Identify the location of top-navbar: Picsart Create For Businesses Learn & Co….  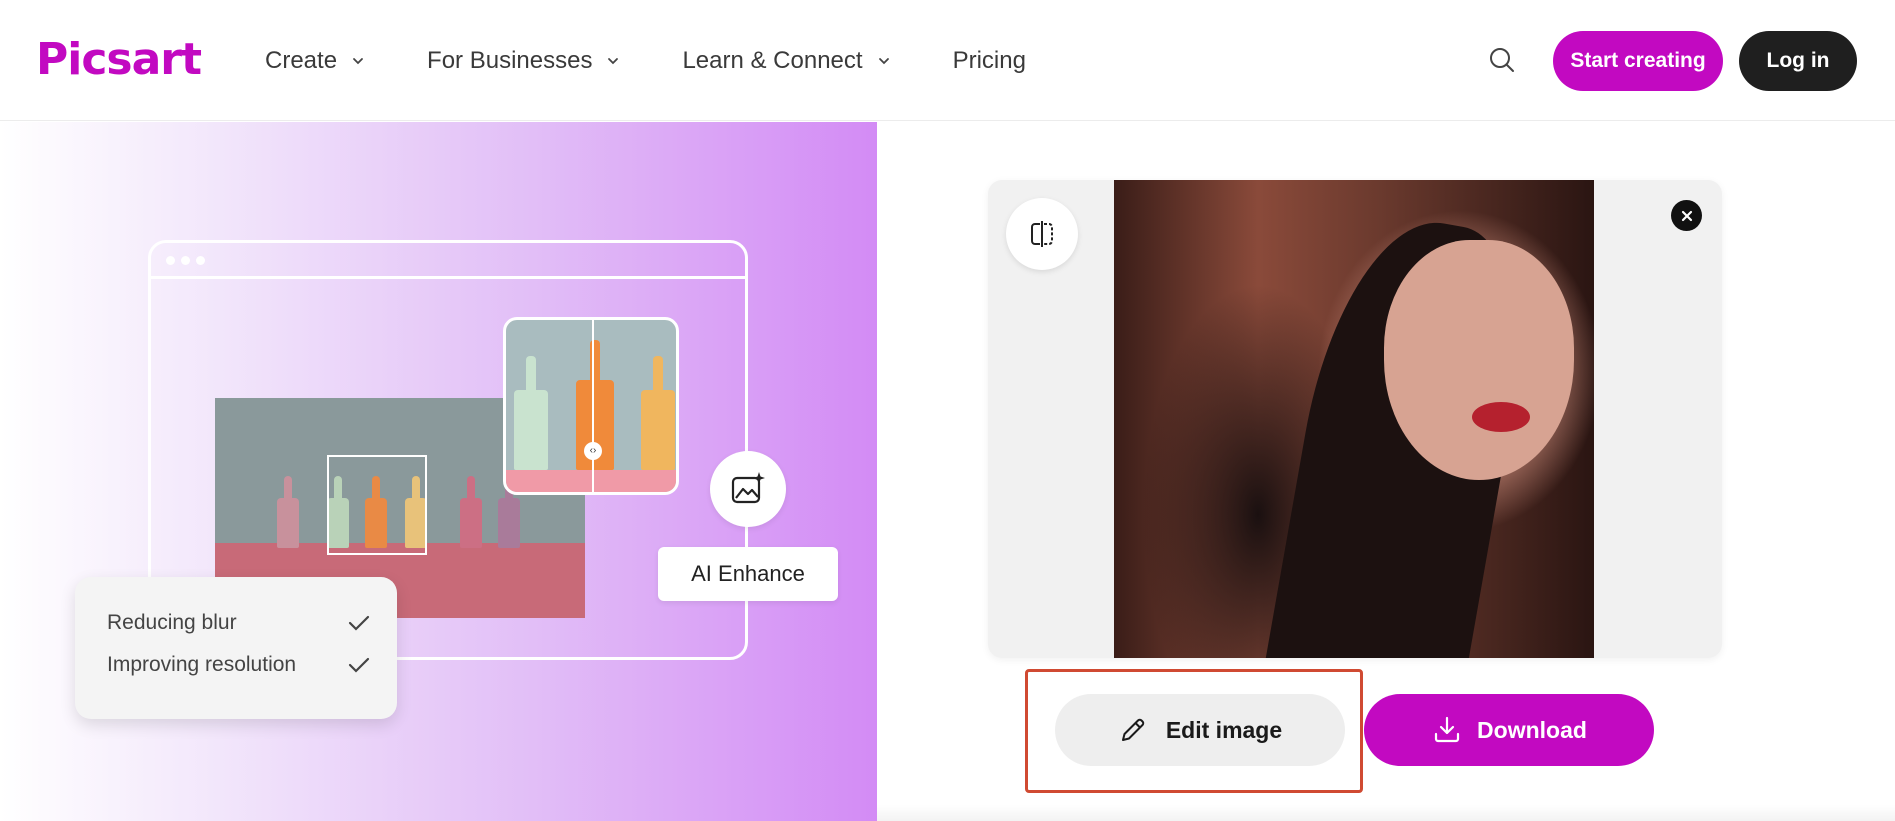
(947, 60).